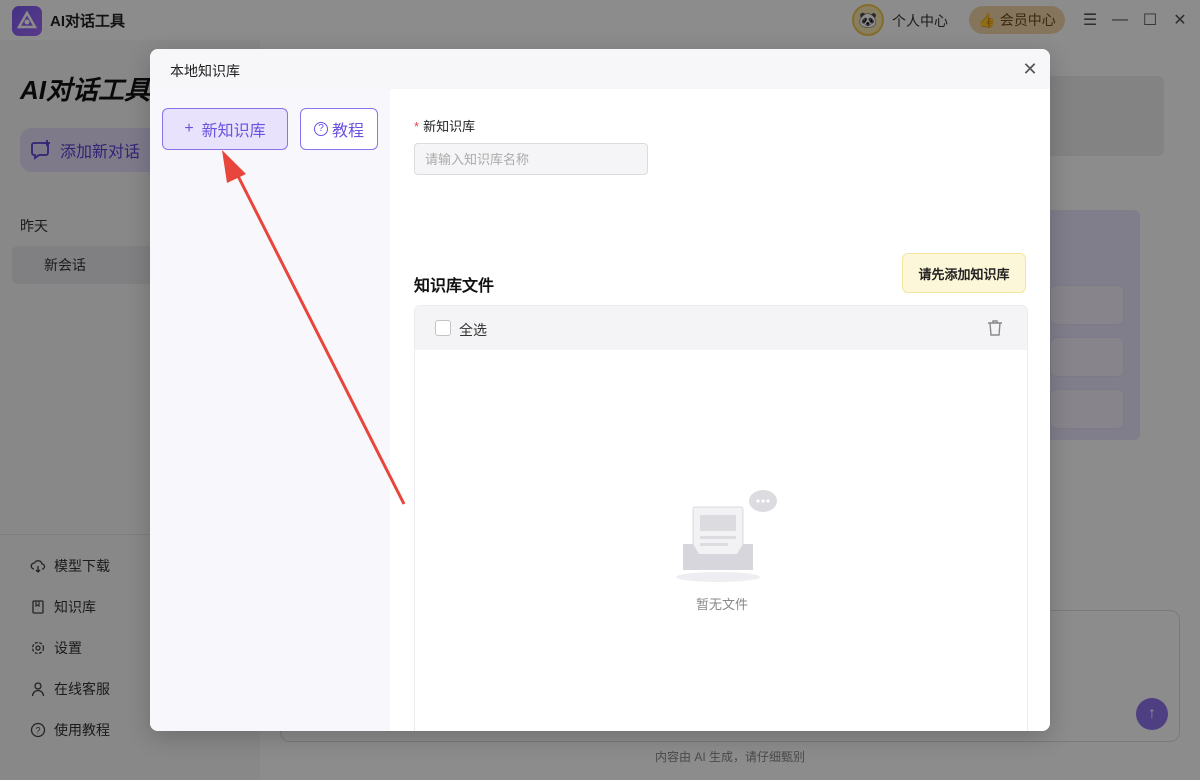 The height and width of the screenshot is (780, 1200). I want to click on tutorial-label: 教程, so click(347, 131).